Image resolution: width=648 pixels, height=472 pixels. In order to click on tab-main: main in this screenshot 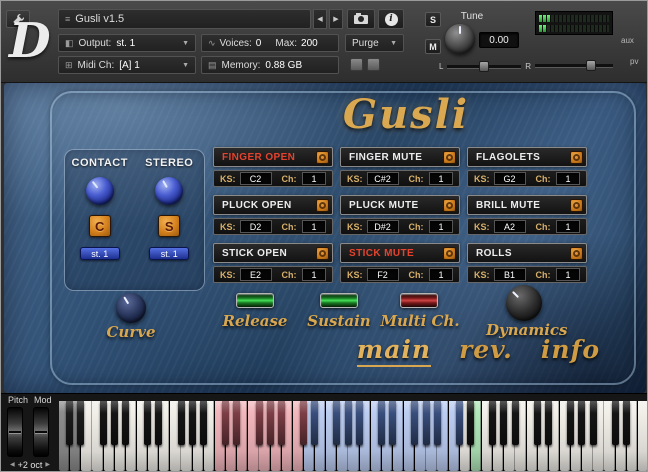, I will do `click(394, 351)`.